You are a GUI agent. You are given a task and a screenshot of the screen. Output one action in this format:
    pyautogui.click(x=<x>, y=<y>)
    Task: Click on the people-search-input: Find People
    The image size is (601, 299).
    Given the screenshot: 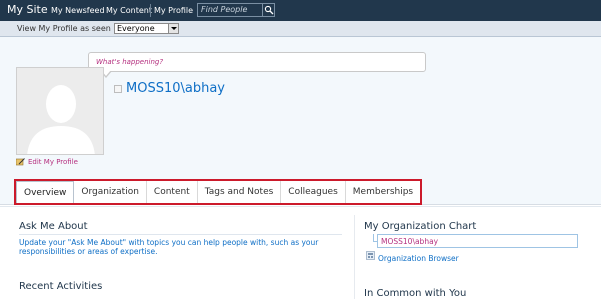 What is the action you would take?
    pyautogui.click(x=236, y=10)
    